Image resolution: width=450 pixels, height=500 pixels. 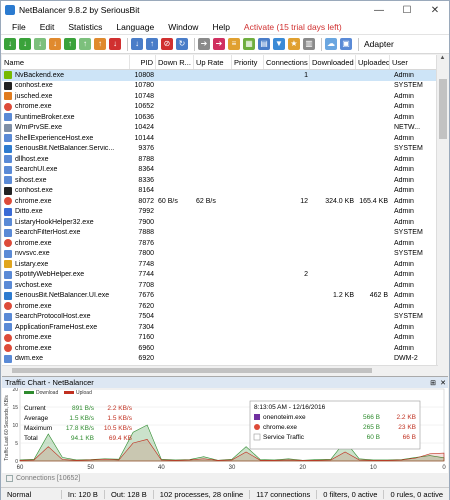 What do you see at coordinates (220, 254) in the screenshot?
I see `table-row: nvvsvc.exe 7800 SYSTEM` at bounding box center [220, 254].